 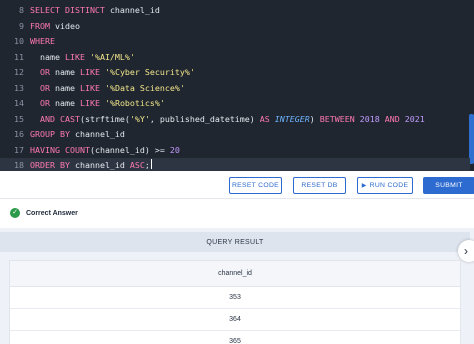 I want to click on line-number: 13, so click(x=19, y=87).